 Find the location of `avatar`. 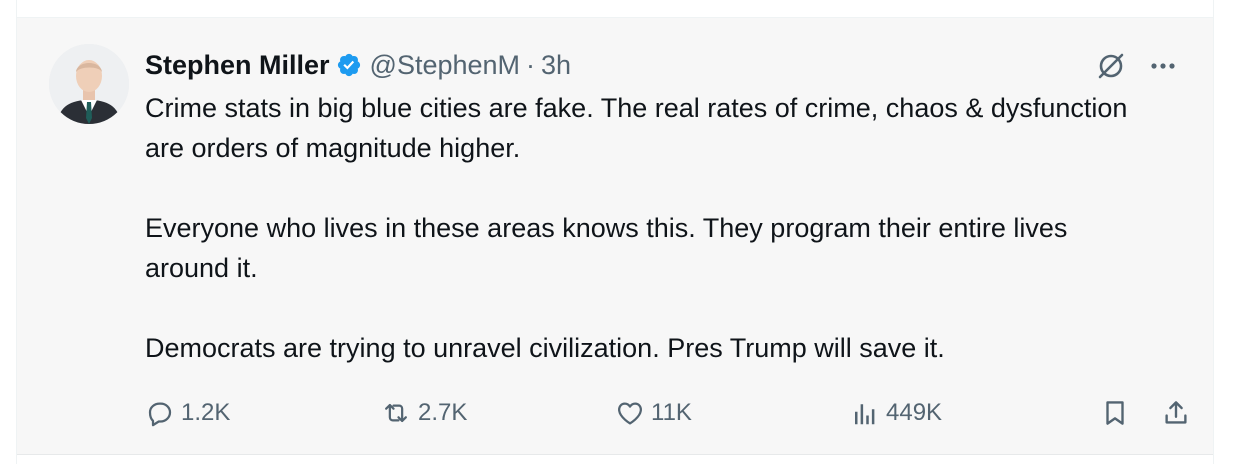

avatar is located at coordinates (89, 84).